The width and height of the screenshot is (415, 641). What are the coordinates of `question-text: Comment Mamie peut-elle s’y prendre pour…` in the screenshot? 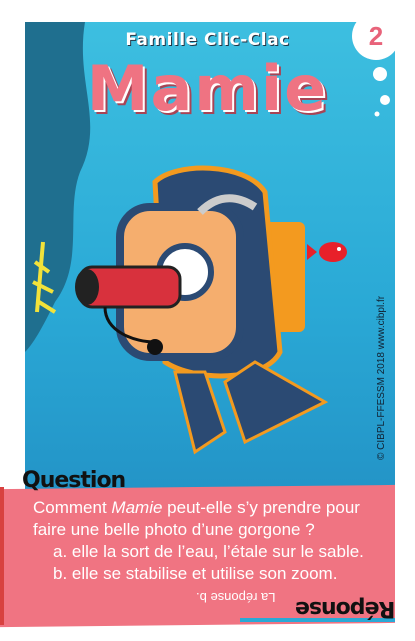 It's located at (213, 541).